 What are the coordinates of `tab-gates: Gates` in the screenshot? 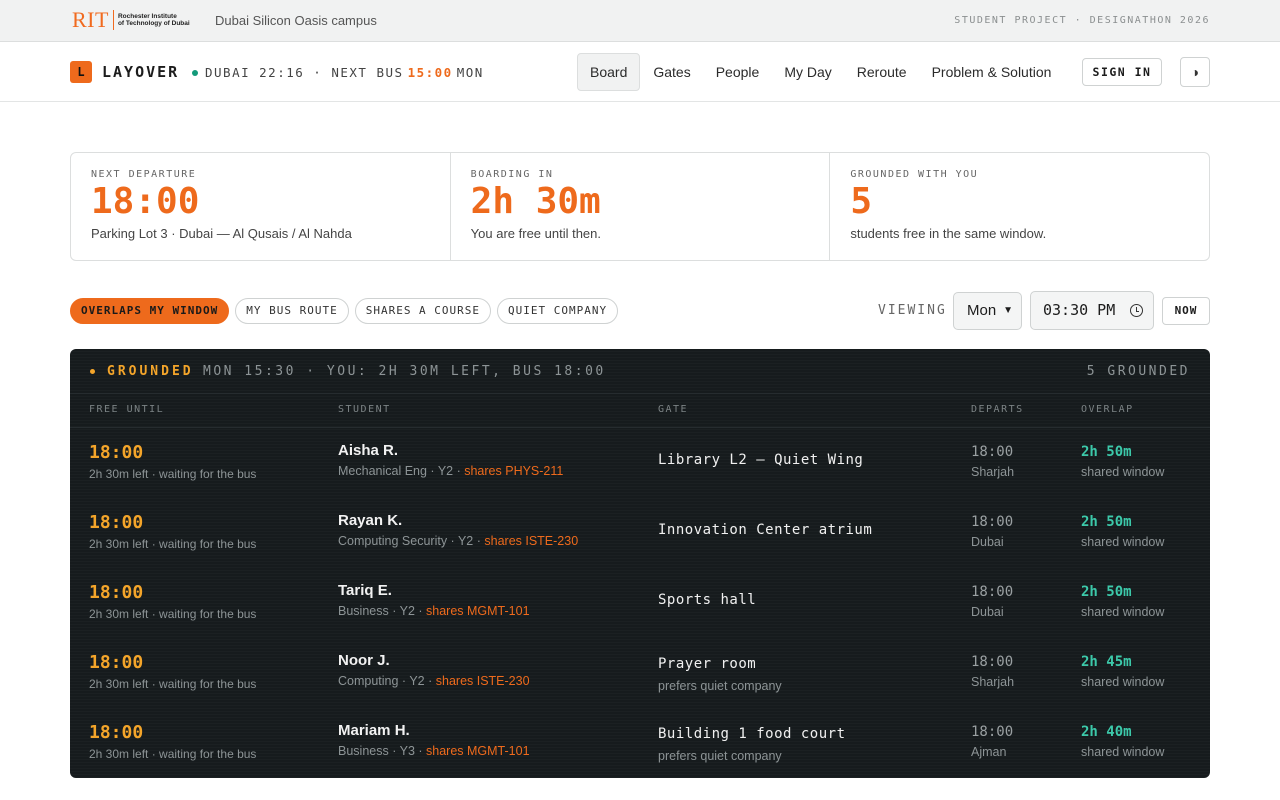 It's located at (671, 72).